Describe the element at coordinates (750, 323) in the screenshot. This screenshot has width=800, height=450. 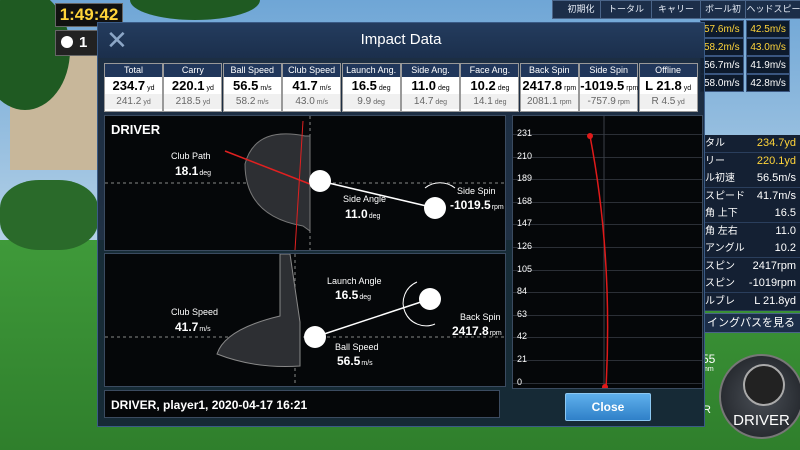
I see `swing-path-button: イングパスを見る` at that location.